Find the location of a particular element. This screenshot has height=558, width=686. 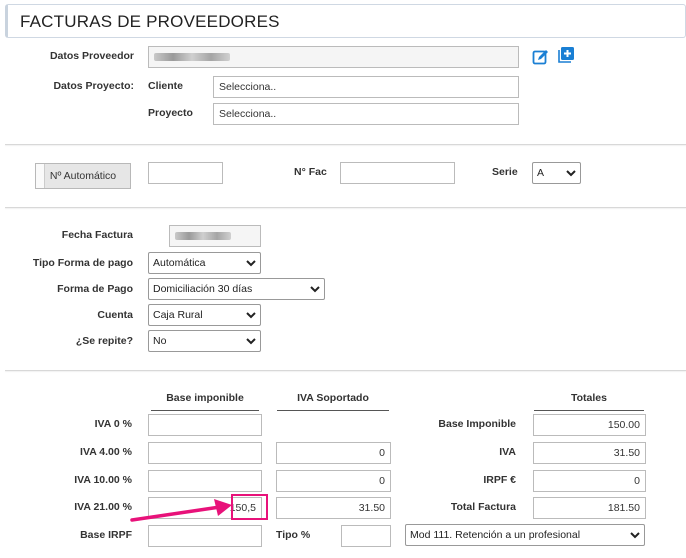

forma-pago-select: Domiciliación 30 días is located at coordinates (236, 289).